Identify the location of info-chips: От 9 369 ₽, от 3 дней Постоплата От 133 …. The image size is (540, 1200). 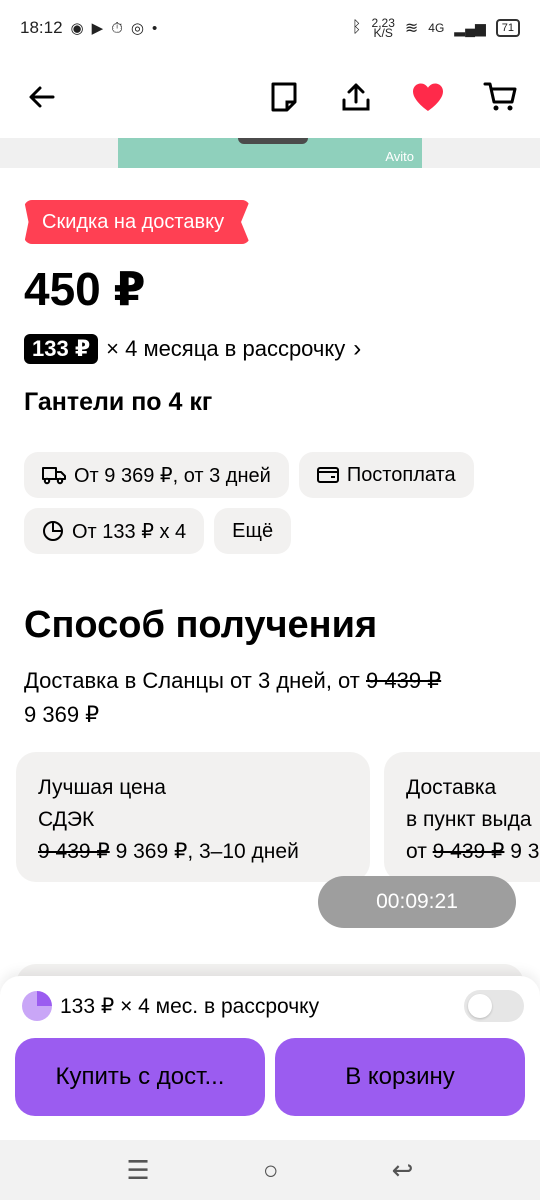
(274, 503).